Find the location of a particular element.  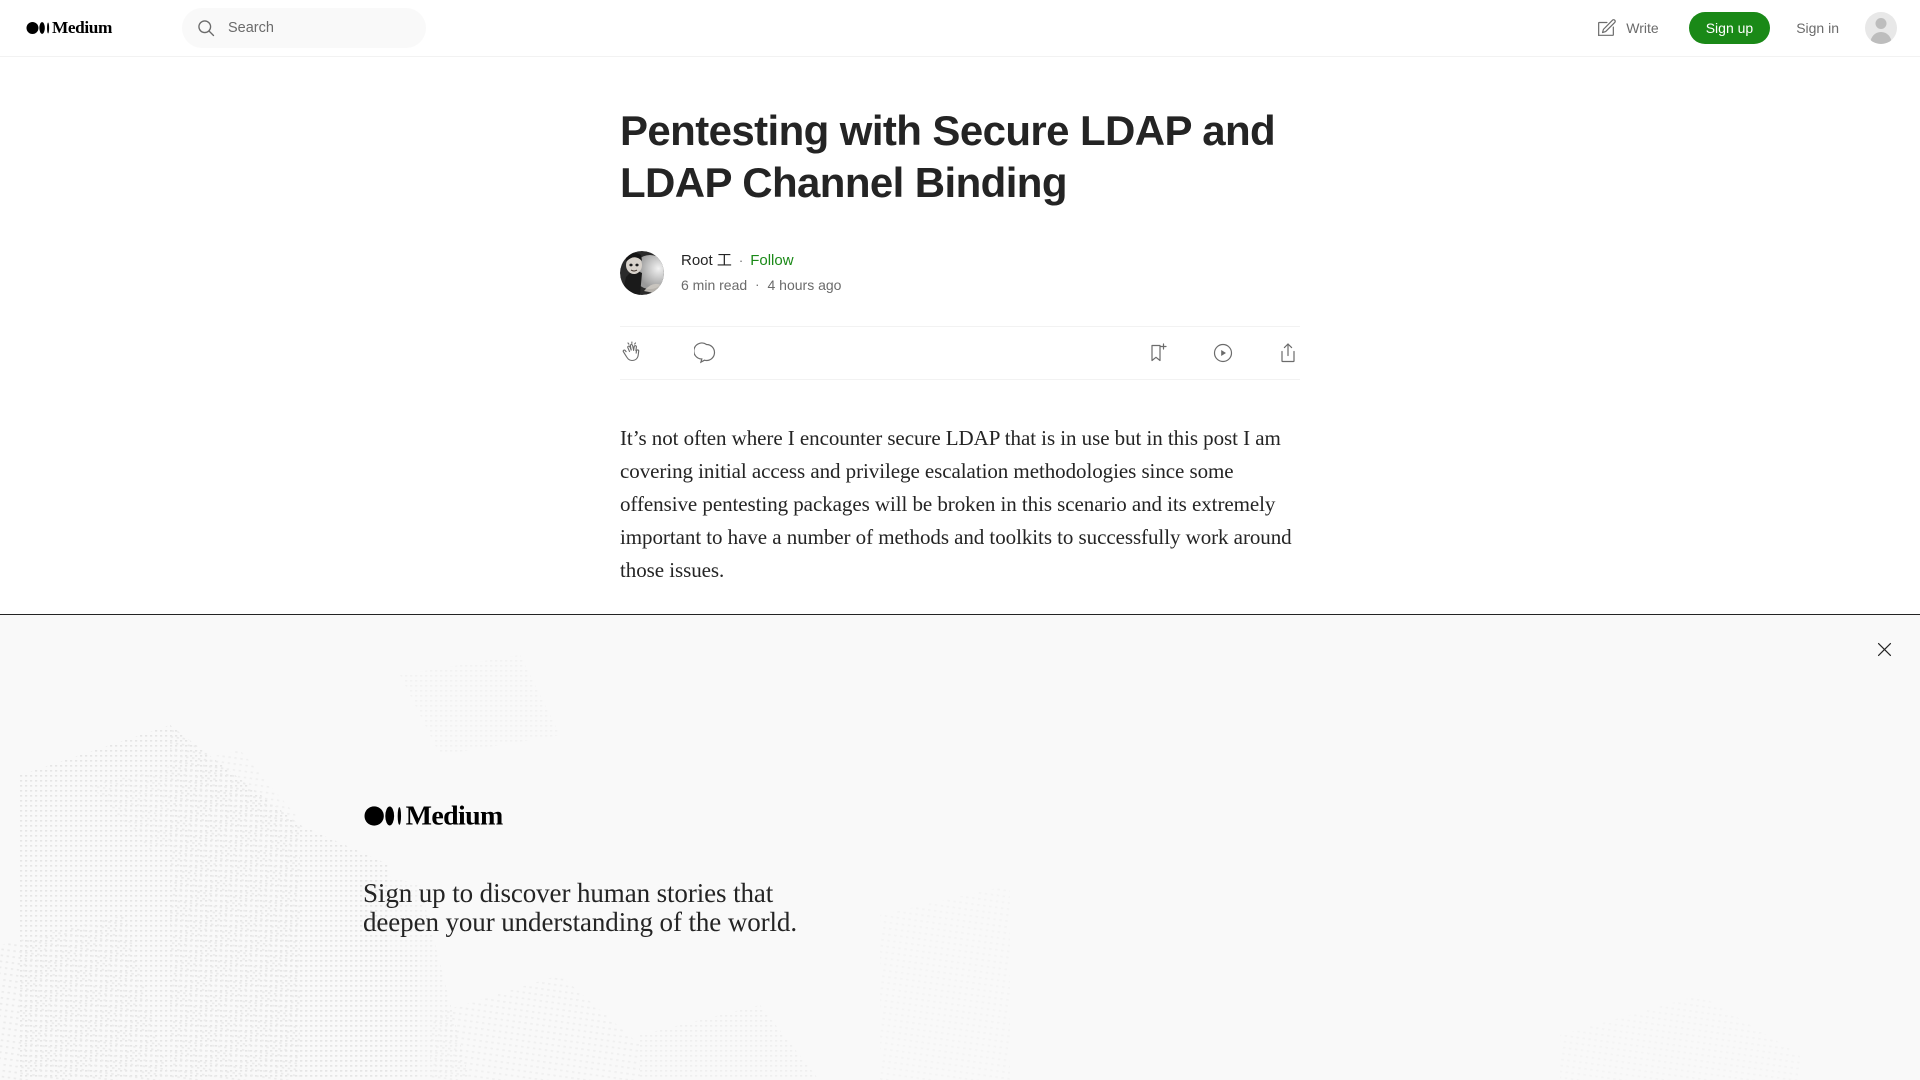

author-avatar-image is located at coordinates (642, 273).